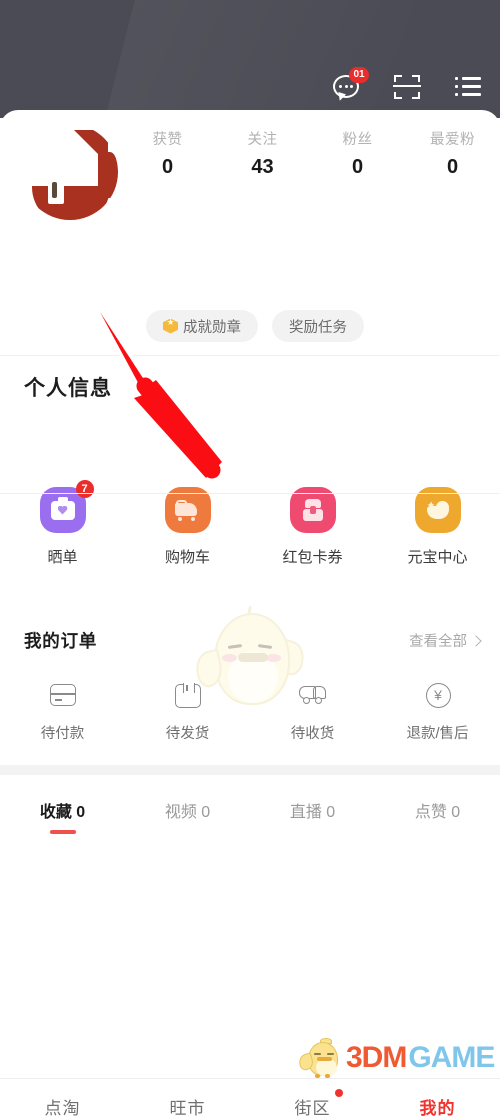 The width and height of the screenshot is (500, 1119). Describe the element at coordinates (312, 1108) in the screenshot. I see `bottom-nav-label: 街区` at that location.